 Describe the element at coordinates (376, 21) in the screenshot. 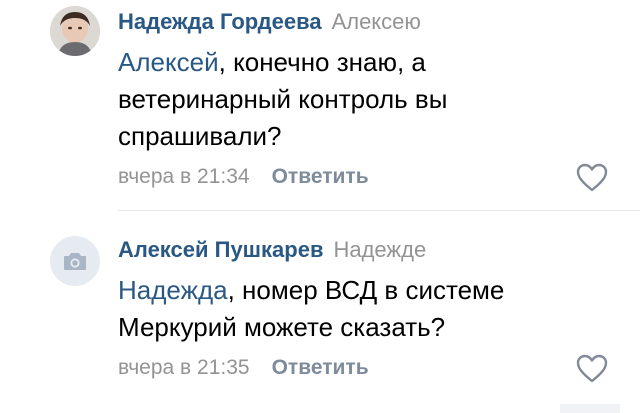

I see `reply-to-link: Алексею` at that location.